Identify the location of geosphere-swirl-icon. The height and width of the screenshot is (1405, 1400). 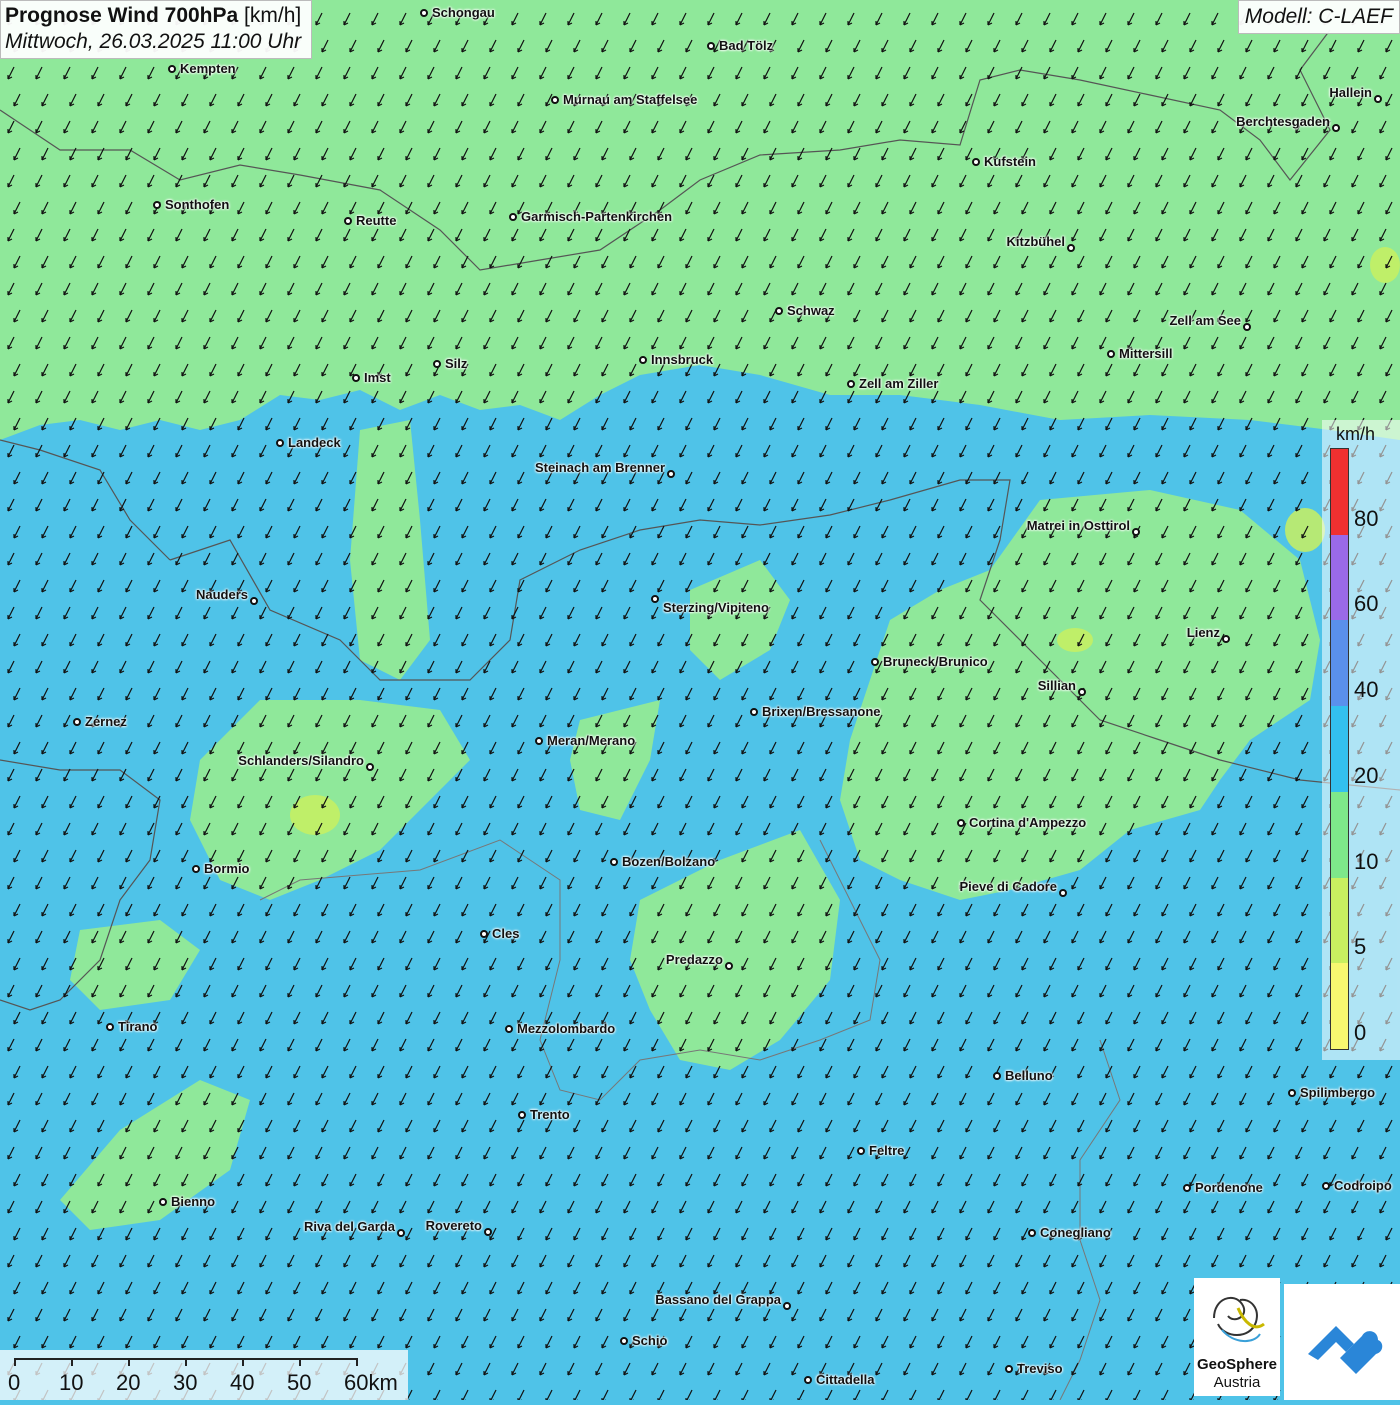
(1239, 1319).